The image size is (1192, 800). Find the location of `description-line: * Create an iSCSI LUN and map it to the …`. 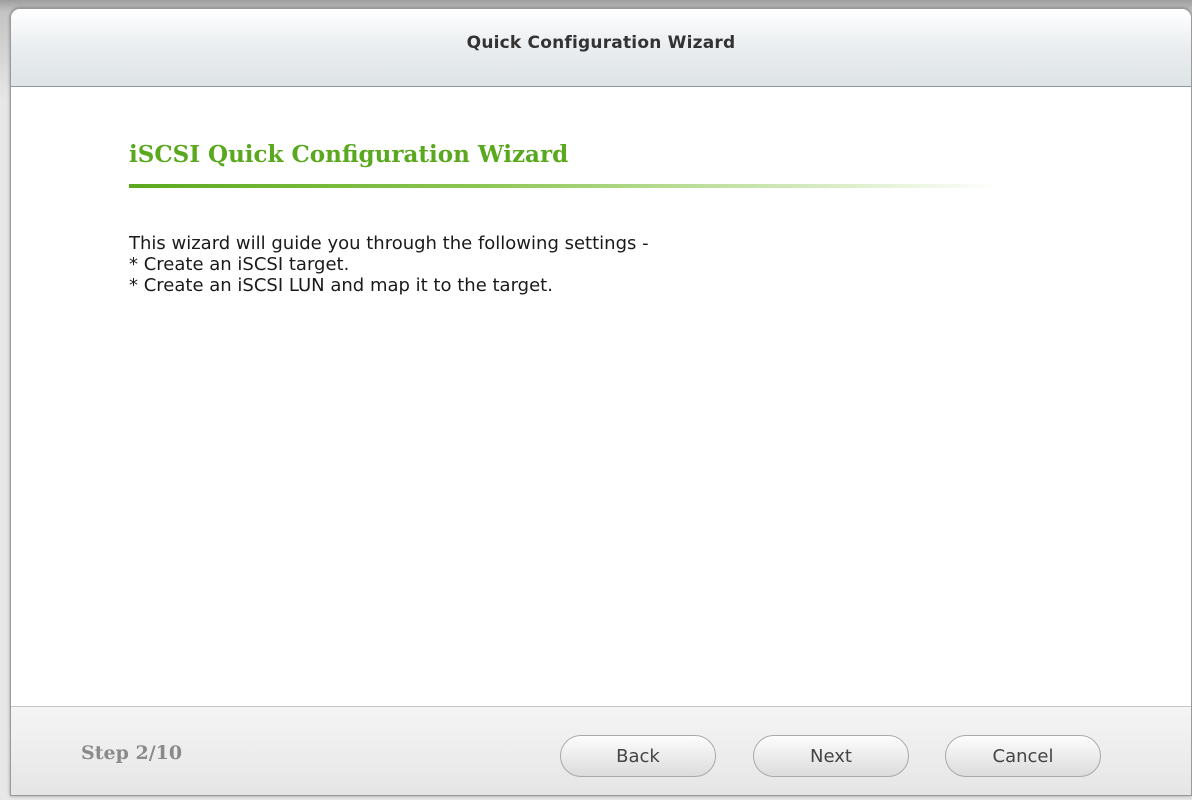

description-line: * Create an iSCSI LUN and map it to the … is located at coordinates (341, 285).